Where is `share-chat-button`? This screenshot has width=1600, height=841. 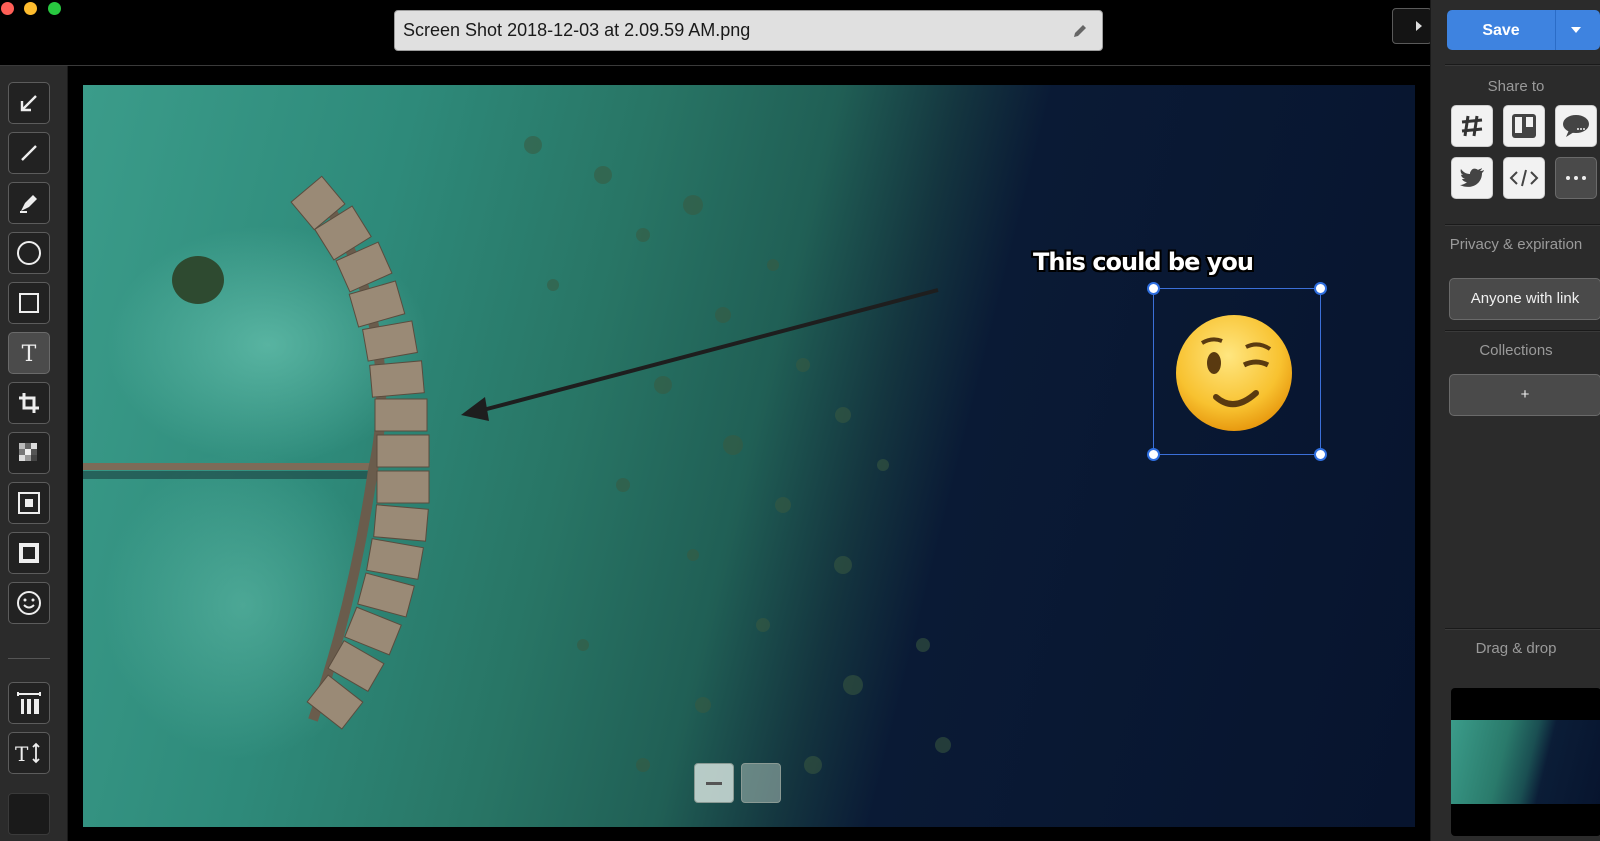
share-chat-button is located at coordinates (1576, 126).